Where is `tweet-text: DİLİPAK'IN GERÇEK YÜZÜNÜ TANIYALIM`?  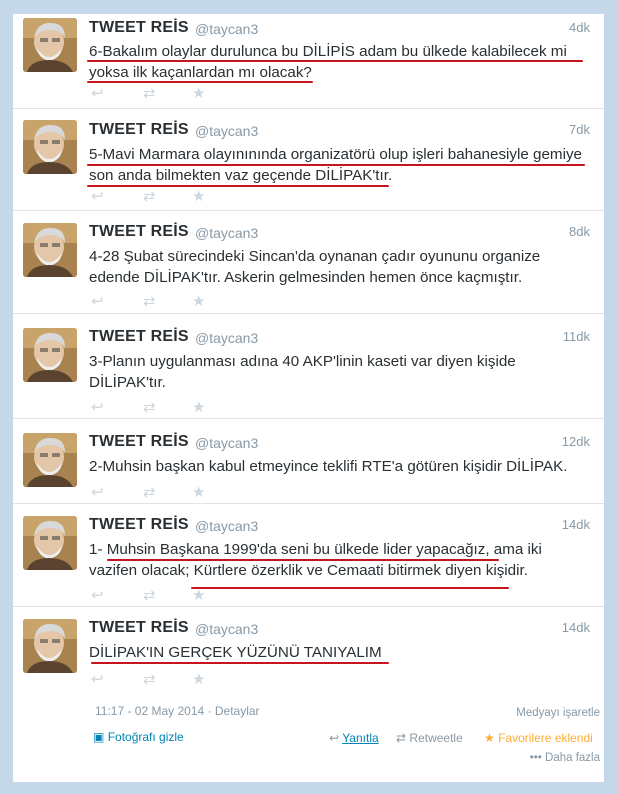
tweet-text: DİLİPAK'IN GERÇEK YÜZÜNÜ TANIYALIM is located at coordinates (339, 652).